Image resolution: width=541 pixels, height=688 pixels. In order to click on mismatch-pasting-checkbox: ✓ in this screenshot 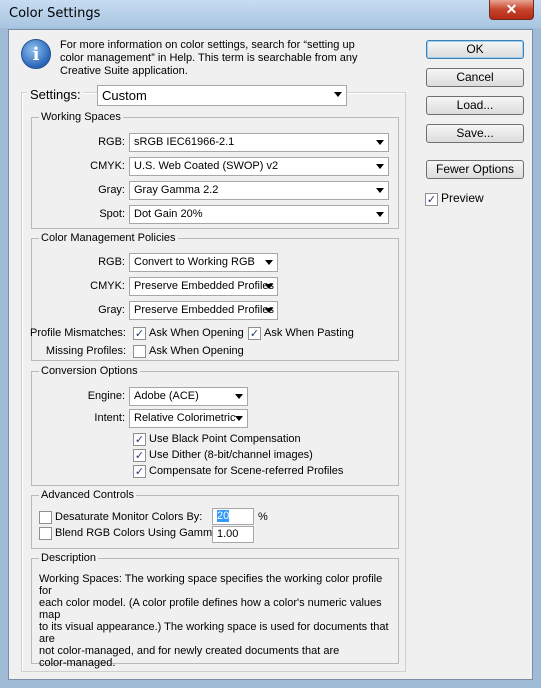, I will do `click(254, 333)`.